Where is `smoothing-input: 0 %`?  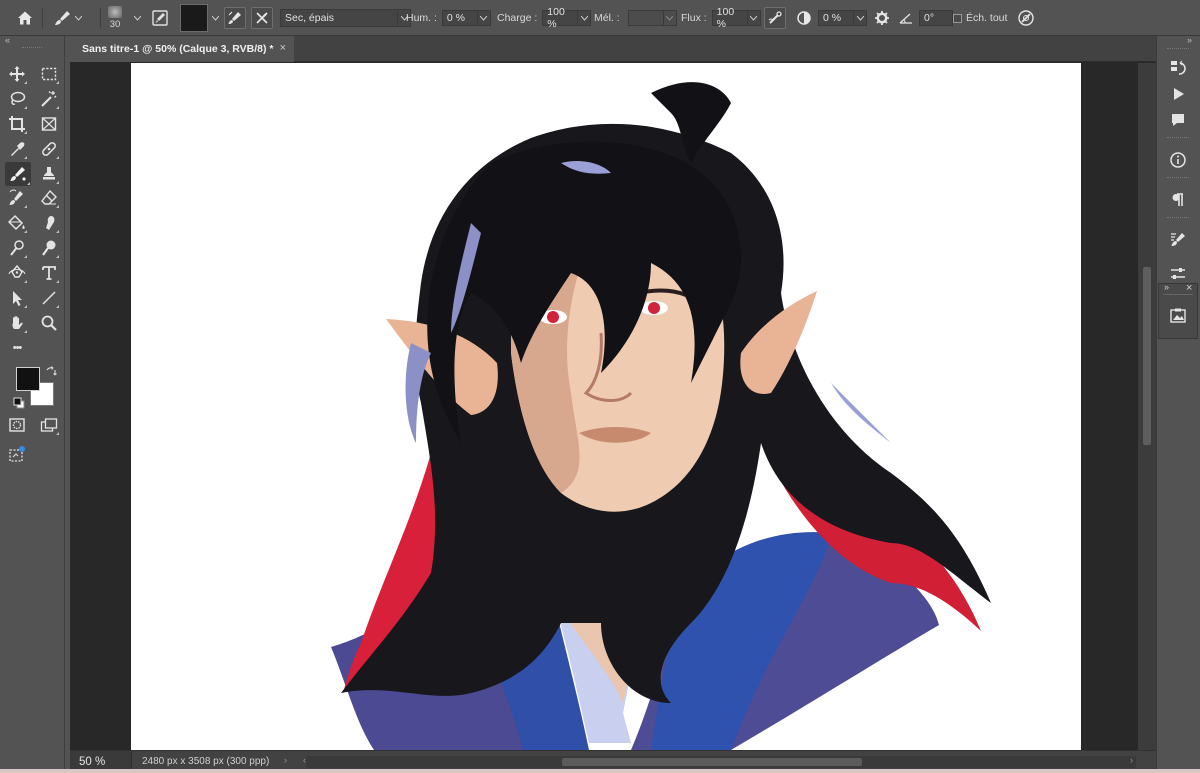
smoothing-input: 0 % is located at coordinates (836, 18).